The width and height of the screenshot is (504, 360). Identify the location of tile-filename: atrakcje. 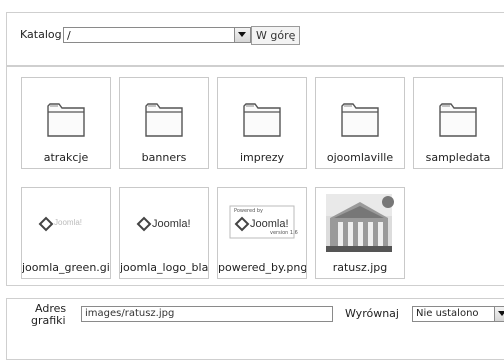
(66, 157).